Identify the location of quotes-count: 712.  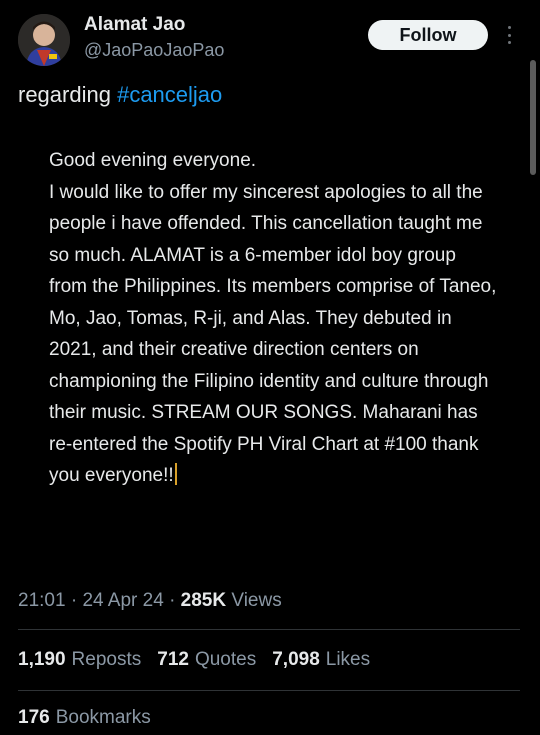
(173, 659).